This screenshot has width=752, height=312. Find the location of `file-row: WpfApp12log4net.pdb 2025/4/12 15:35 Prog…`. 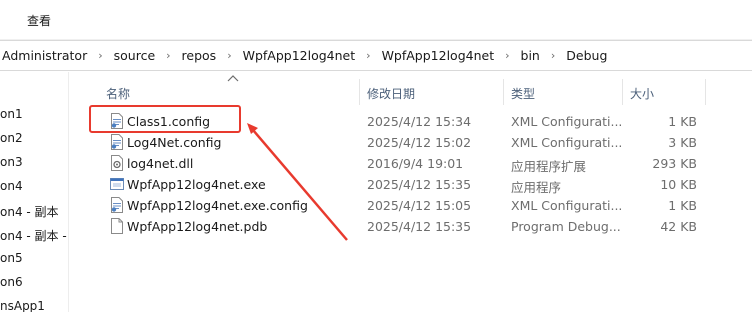

file-row: WpfApp12log4net.pdb 2025/4/12 15:35 Prog… is located at coordinates (400, 226).